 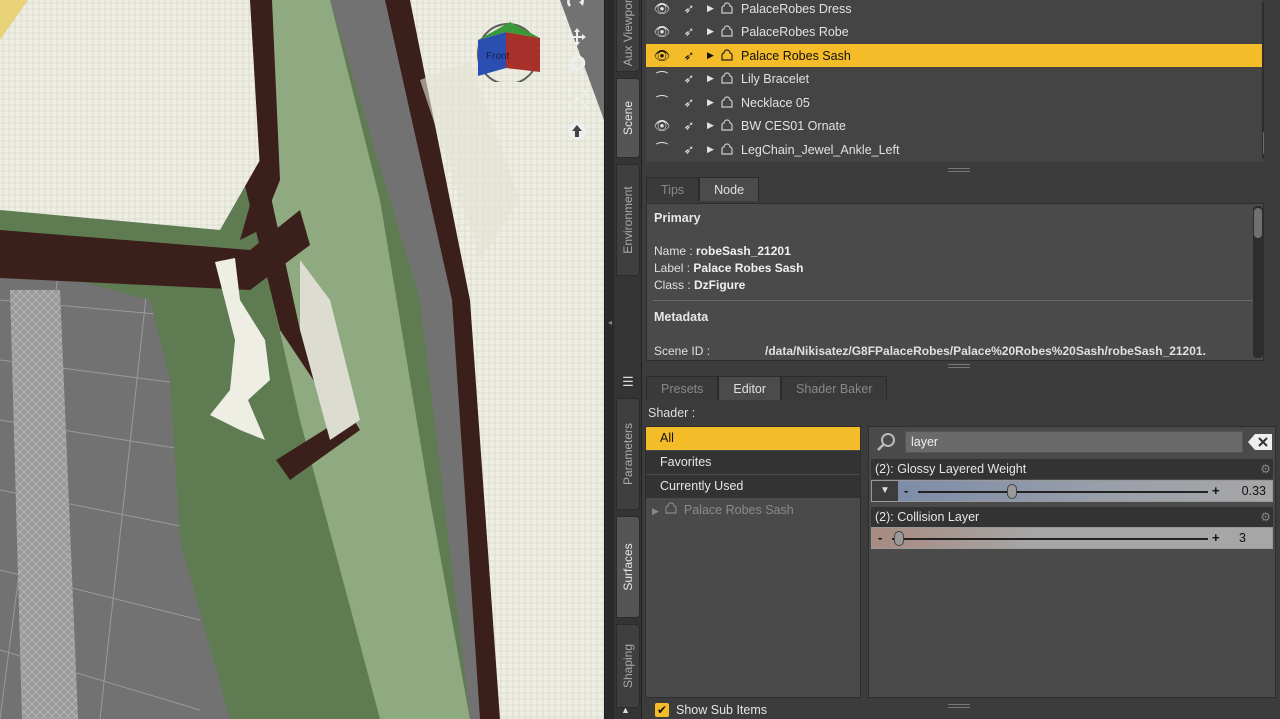 What do you see at coordinates (580, 100) in the screenshot?
I see `frame-icon` at bounding box center [580, 100].